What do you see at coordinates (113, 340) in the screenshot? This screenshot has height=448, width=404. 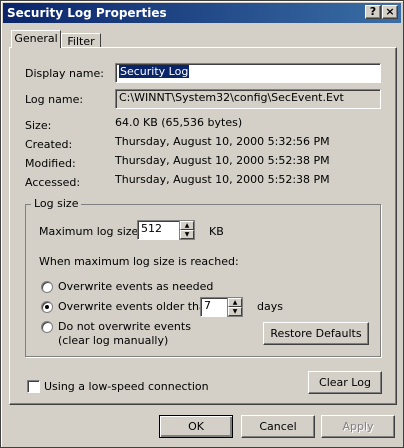 I see `clear-manually-note: (clear log manually)` at bounding box center [113, 340].